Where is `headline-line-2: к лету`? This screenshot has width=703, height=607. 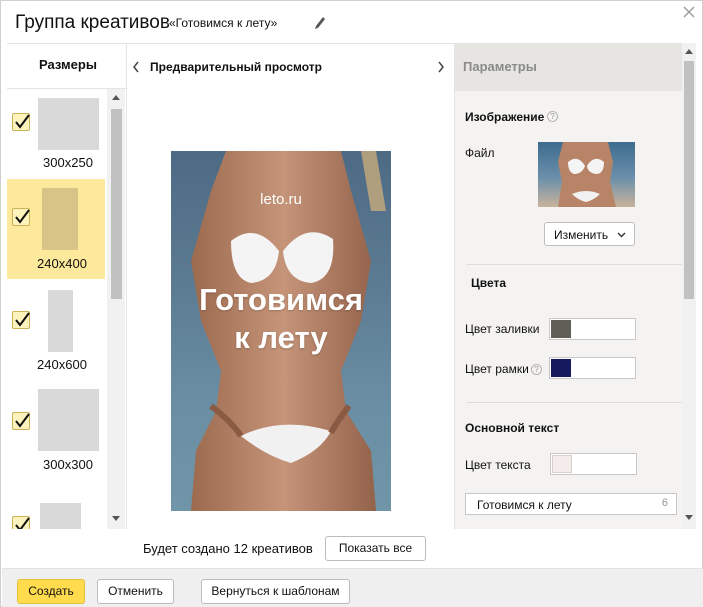 headline-line-2: к лету is located at coordinates (281, 337).